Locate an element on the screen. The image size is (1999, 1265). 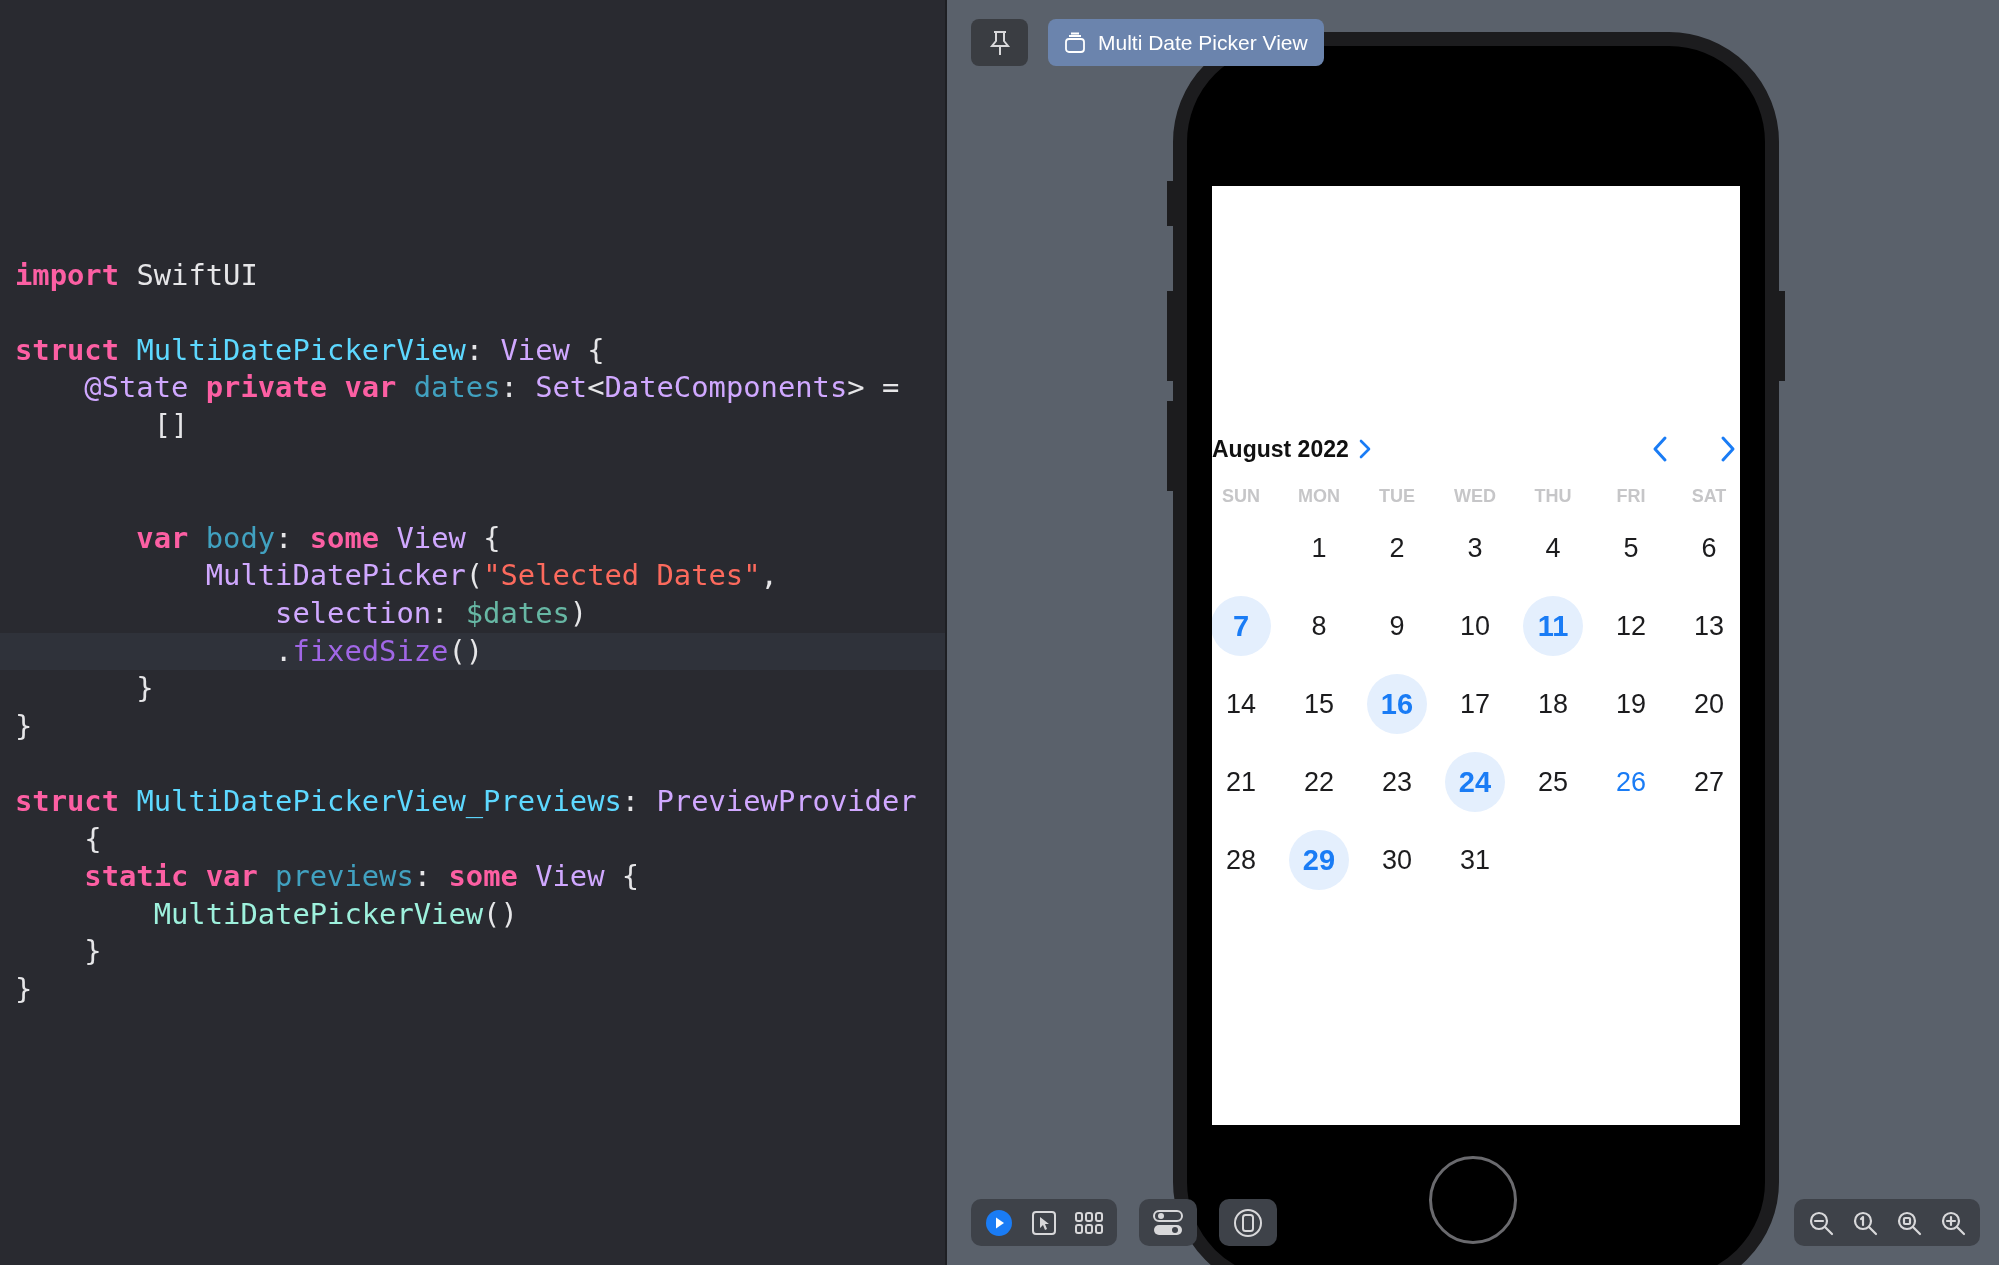
preview-tab: Multi Date Picker View is located at coordinates (1186, 42).